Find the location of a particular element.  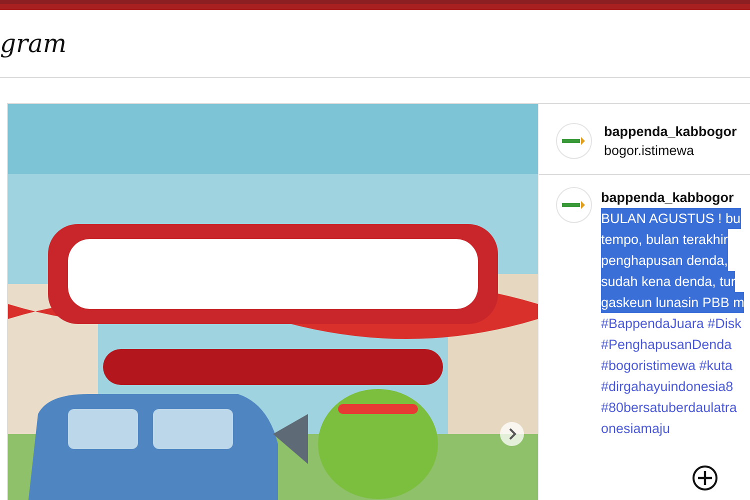

hashtag-link: #dirgahayuindonesia8 is located at coordinates (667, 386).